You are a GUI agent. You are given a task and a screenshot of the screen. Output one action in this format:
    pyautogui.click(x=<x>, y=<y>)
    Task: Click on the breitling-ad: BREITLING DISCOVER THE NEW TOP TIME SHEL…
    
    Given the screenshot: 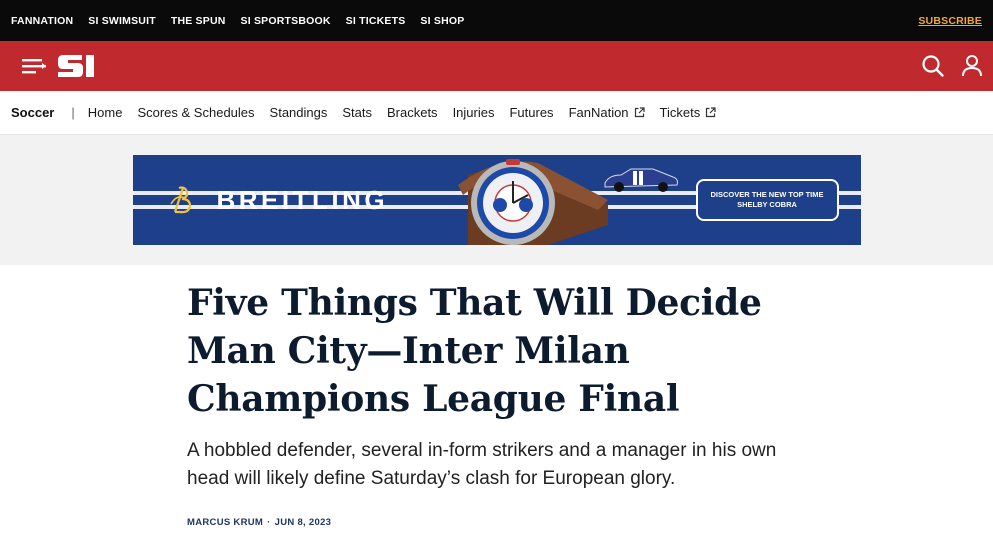 What is the action you would take?
    pyautogui.click(x=496, y=200)
    